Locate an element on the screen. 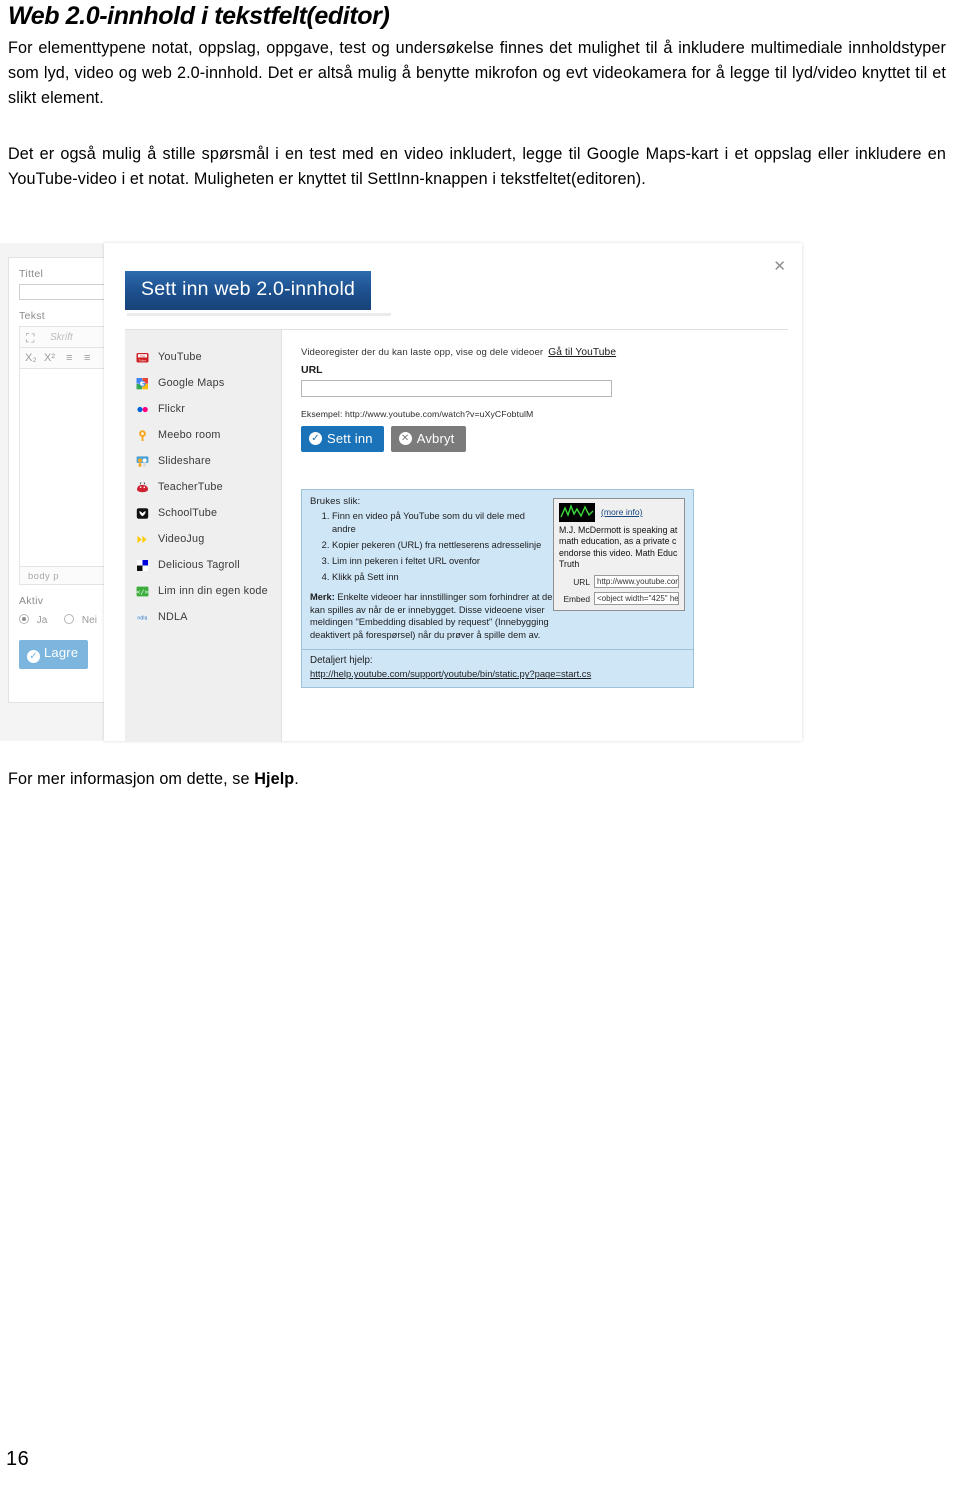 The height and width of the screenshot is (1485, 960). delicious-icon is located at coordinates (142, 565).